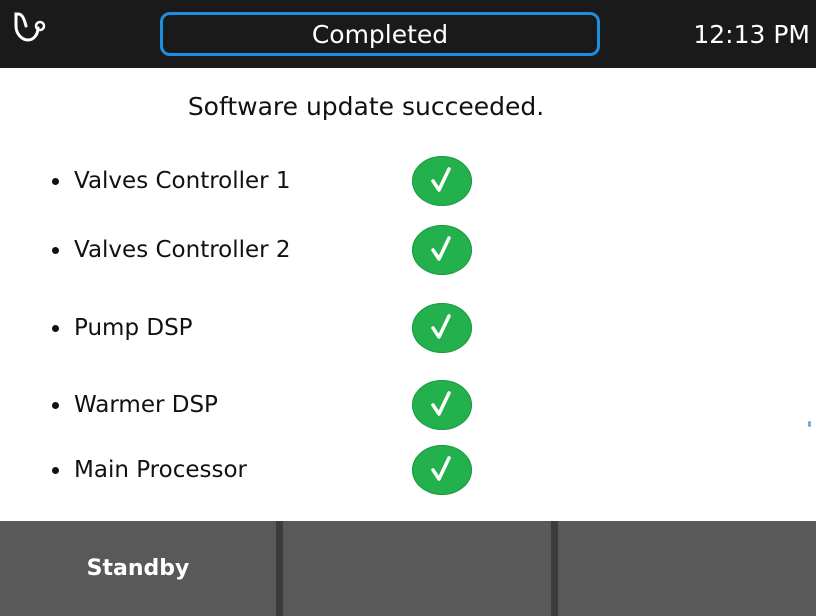 Image resolution: width=816 pixels, height=616 pixels. What do you see at coordinates (267, 470) in the screenshot?
I see `list-item: Main Processor` at bounding box center [267, 470].